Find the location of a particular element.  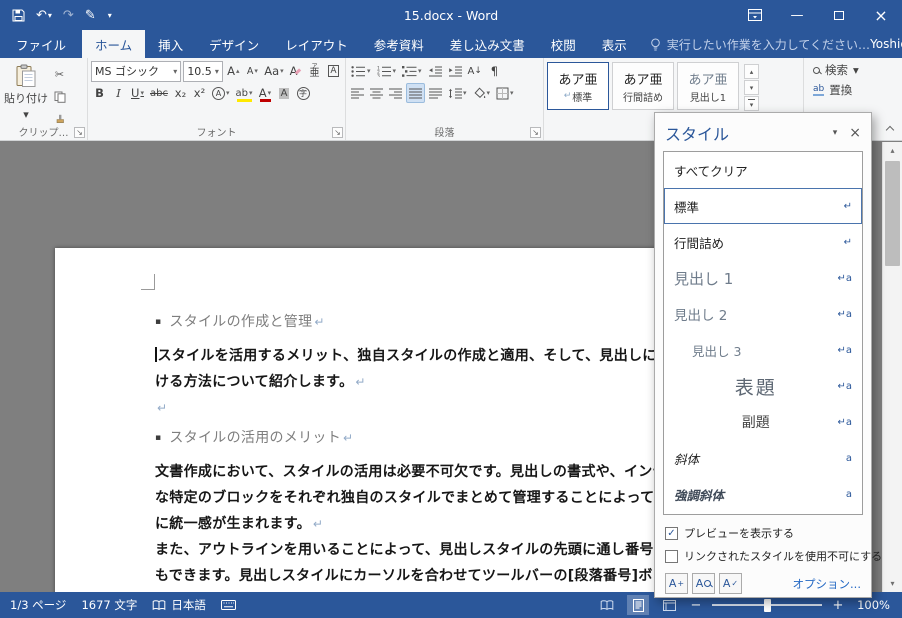

style-item-heading1: 見出し 1 ↵a is located at coordinates (763, 278).